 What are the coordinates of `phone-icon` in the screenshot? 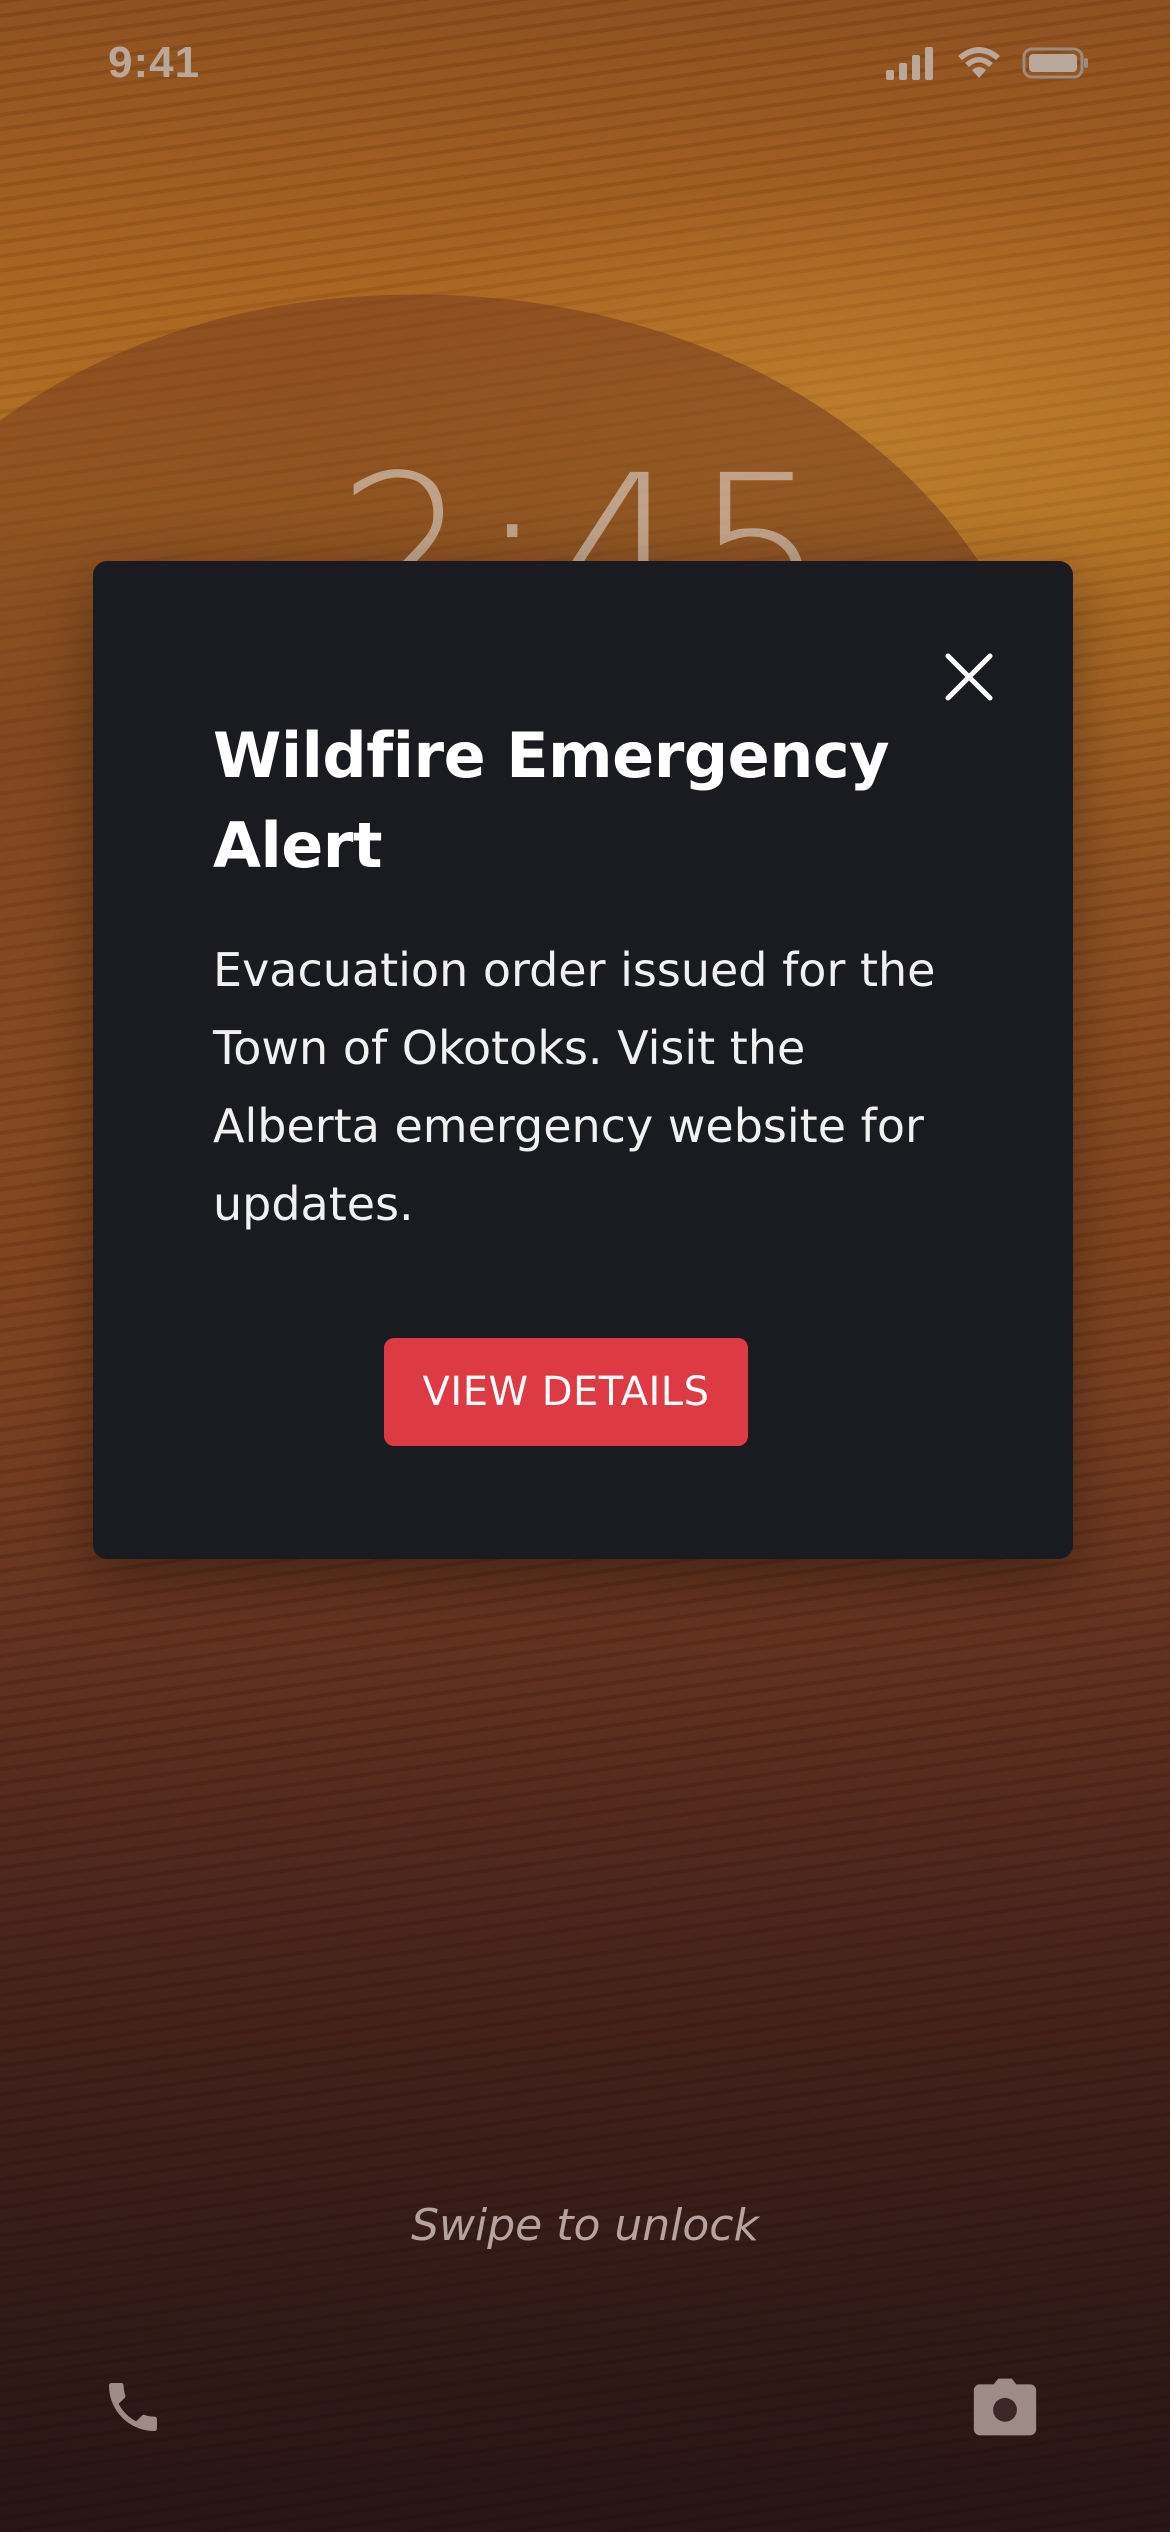 It's located at (133, 2407).